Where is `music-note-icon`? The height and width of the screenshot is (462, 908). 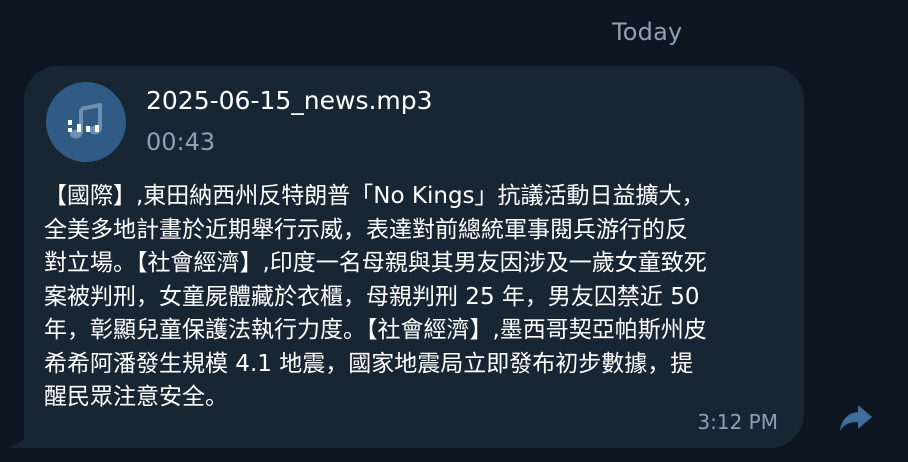 music-note-icon is located at coordinates (85, 121).